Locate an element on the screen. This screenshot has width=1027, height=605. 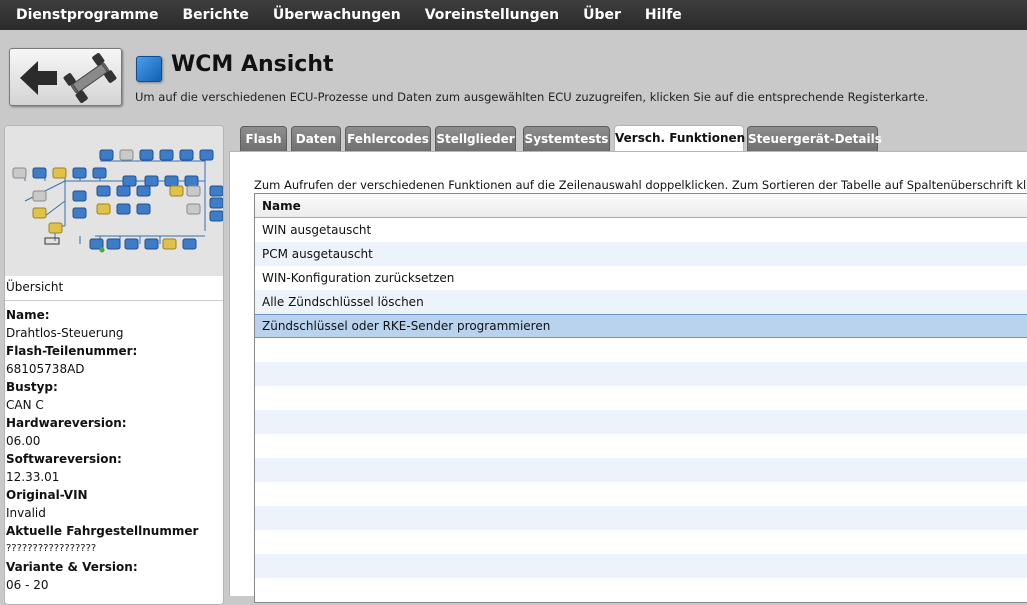
info-label-flash-part: Flash-Teilenummer: is located at coordinates (72, 351).